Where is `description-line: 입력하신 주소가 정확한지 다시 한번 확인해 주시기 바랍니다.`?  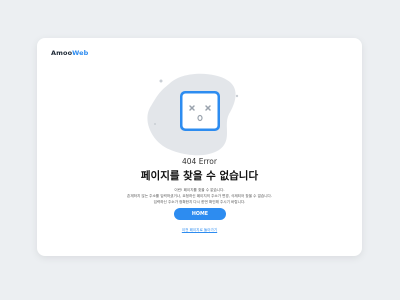
description-line: 입력하신 주소가 정확한지 다시 한번 확인해 주시기 바랍니다. is located at coordinates (199, 202).